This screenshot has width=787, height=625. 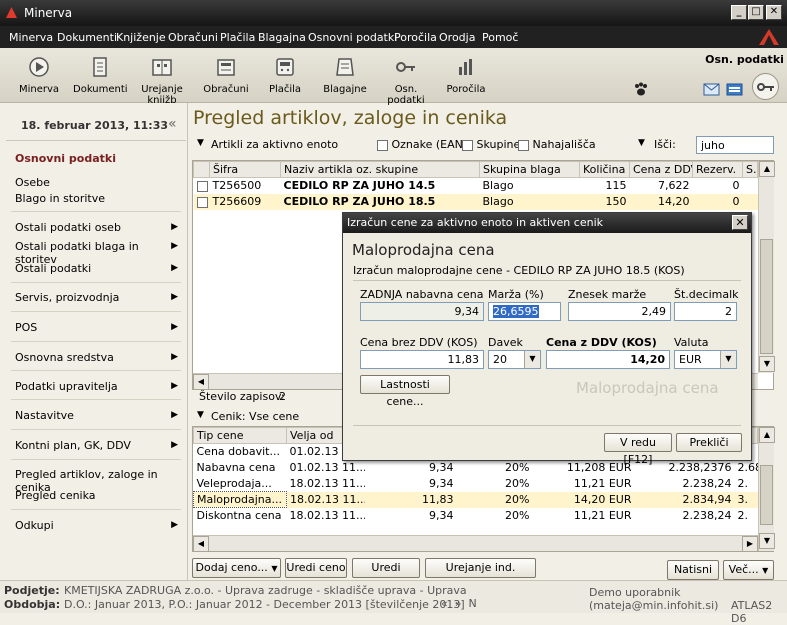 What do you see at coordinates (162, 80) in the screenshot?
I see `toolbar-urejanje-knjizb: Urejanje knjižb` at bounding box center [162, 80].